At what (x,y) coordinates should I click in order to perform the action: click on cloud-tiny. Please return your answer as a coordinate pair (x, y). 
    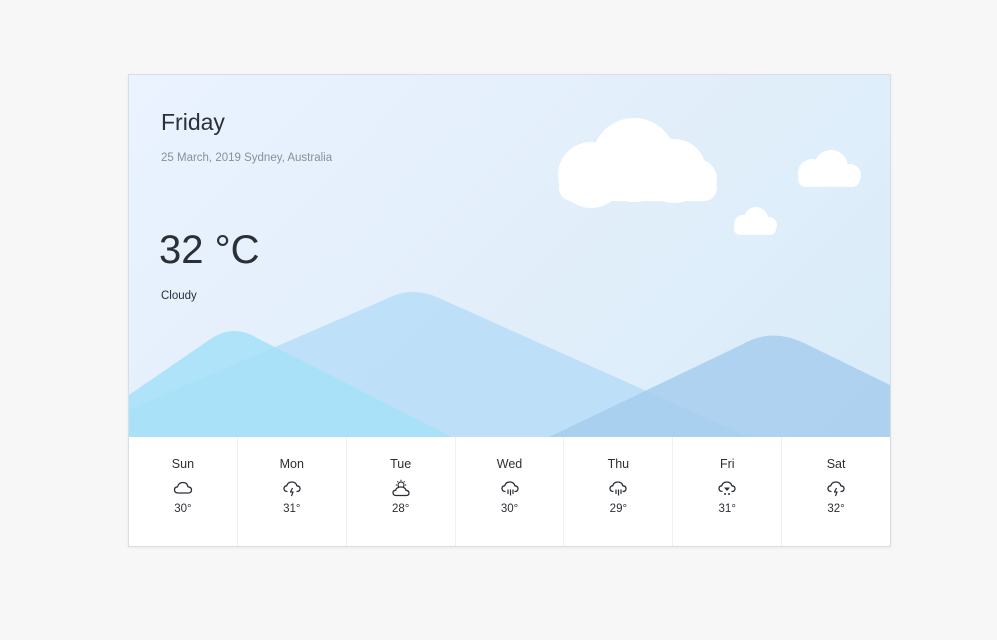
    Looking at the image, I should click on (755, 221).